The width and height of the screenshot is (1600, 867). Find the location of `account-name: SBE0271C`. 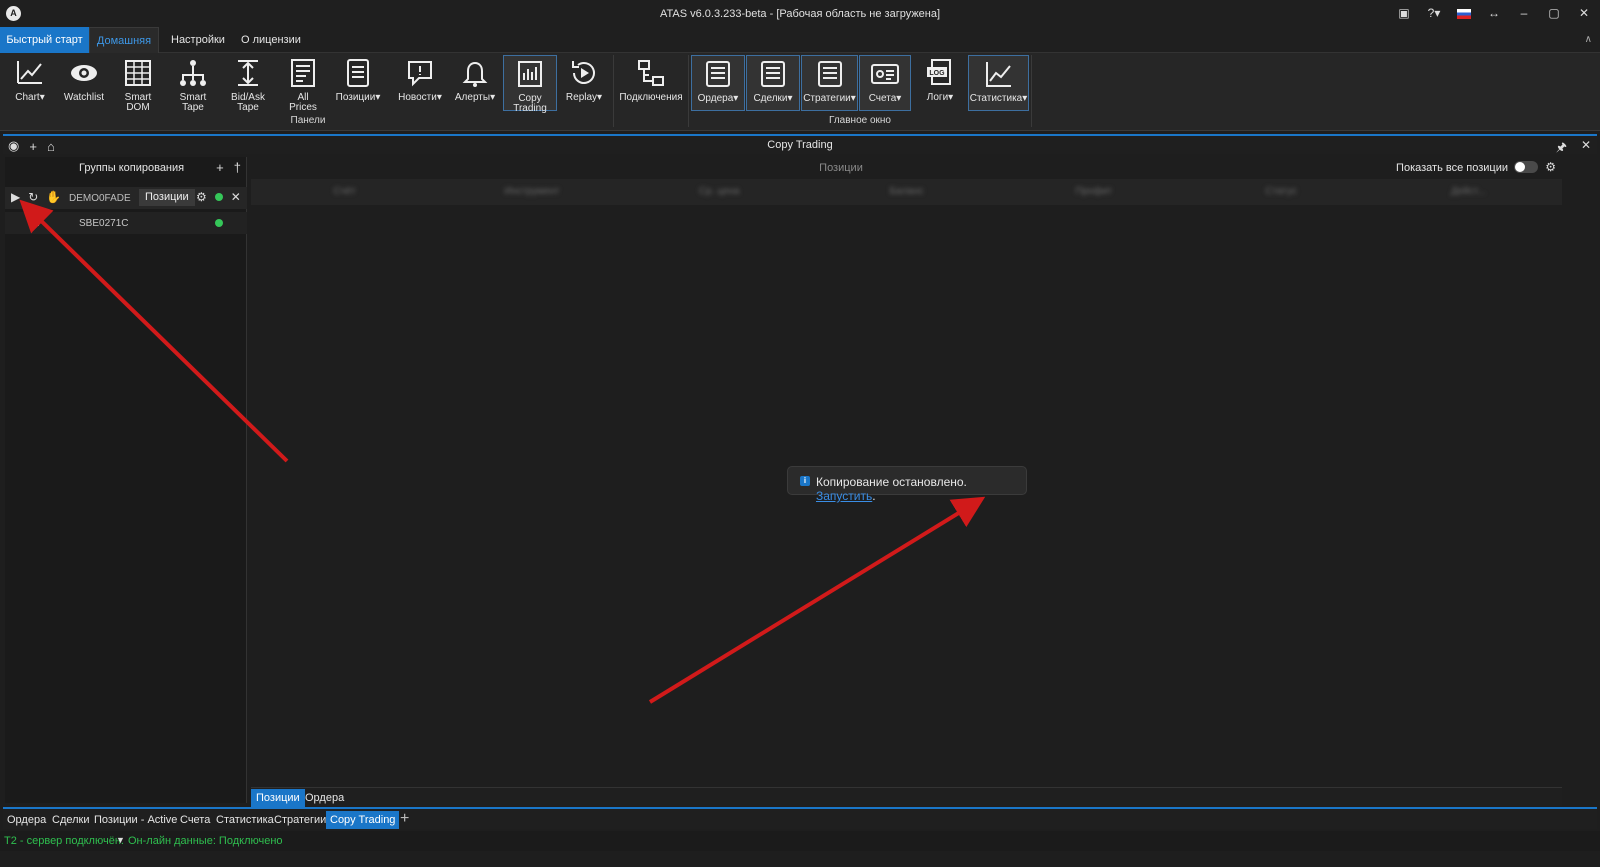

account-name: SBE0271C is located at coordinates (104, 223).